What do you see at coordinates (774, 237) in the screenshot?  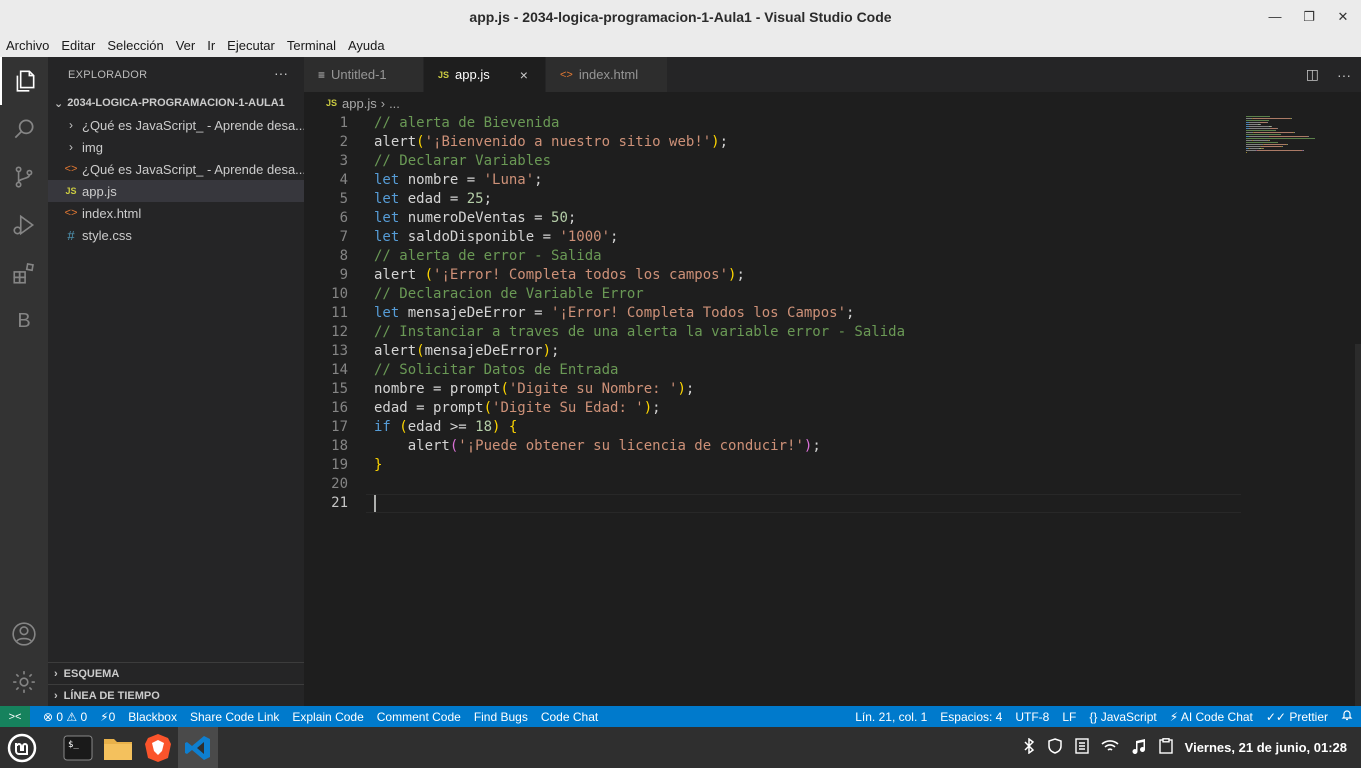 I see `code-line: 7 let saldoDisponible = '1000';` at bounding box center [774, 237].